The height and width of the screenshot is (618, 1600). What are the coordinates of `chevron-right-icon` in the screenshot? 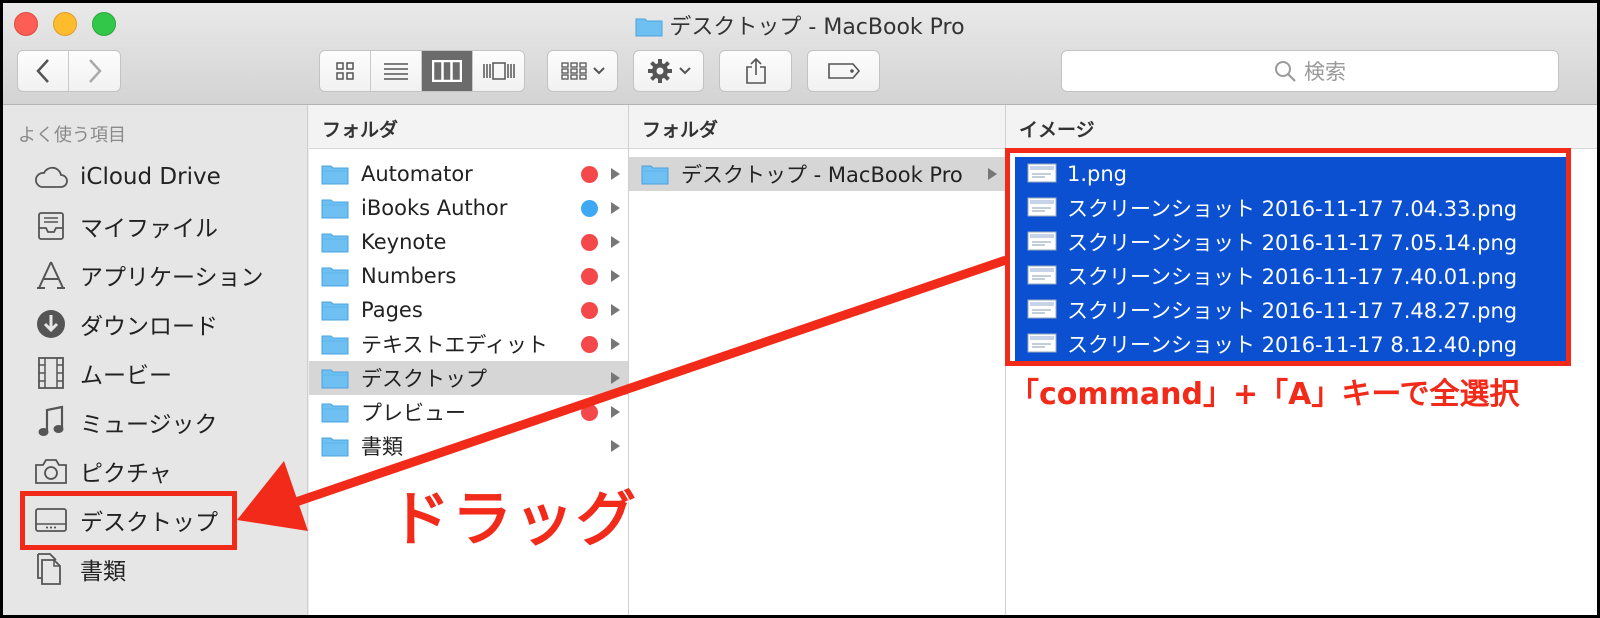 It's located at (95, 71).